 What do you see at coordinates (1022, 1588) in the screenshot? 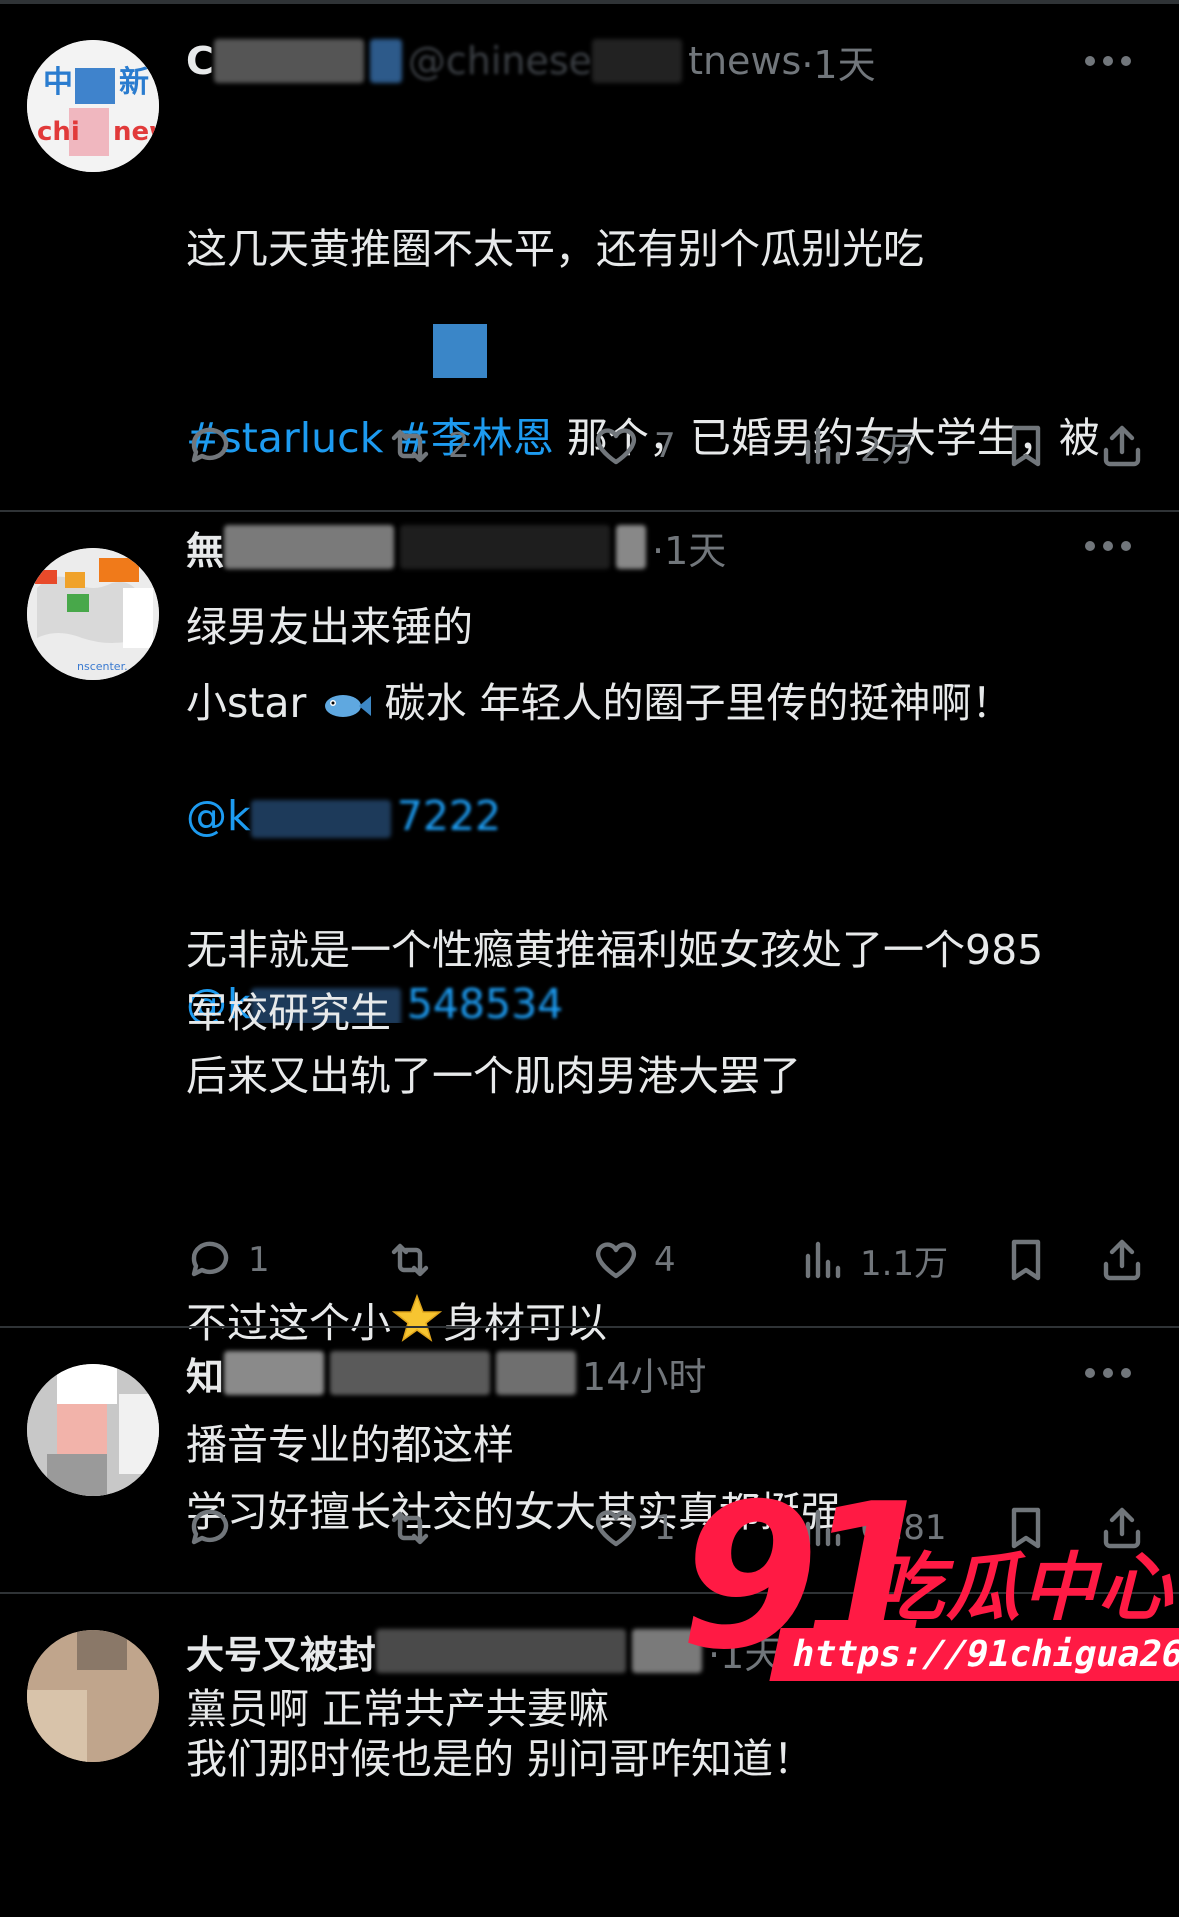
I see `watermark-name: 吃瓜中心` at bounding box center [1022, 1588].